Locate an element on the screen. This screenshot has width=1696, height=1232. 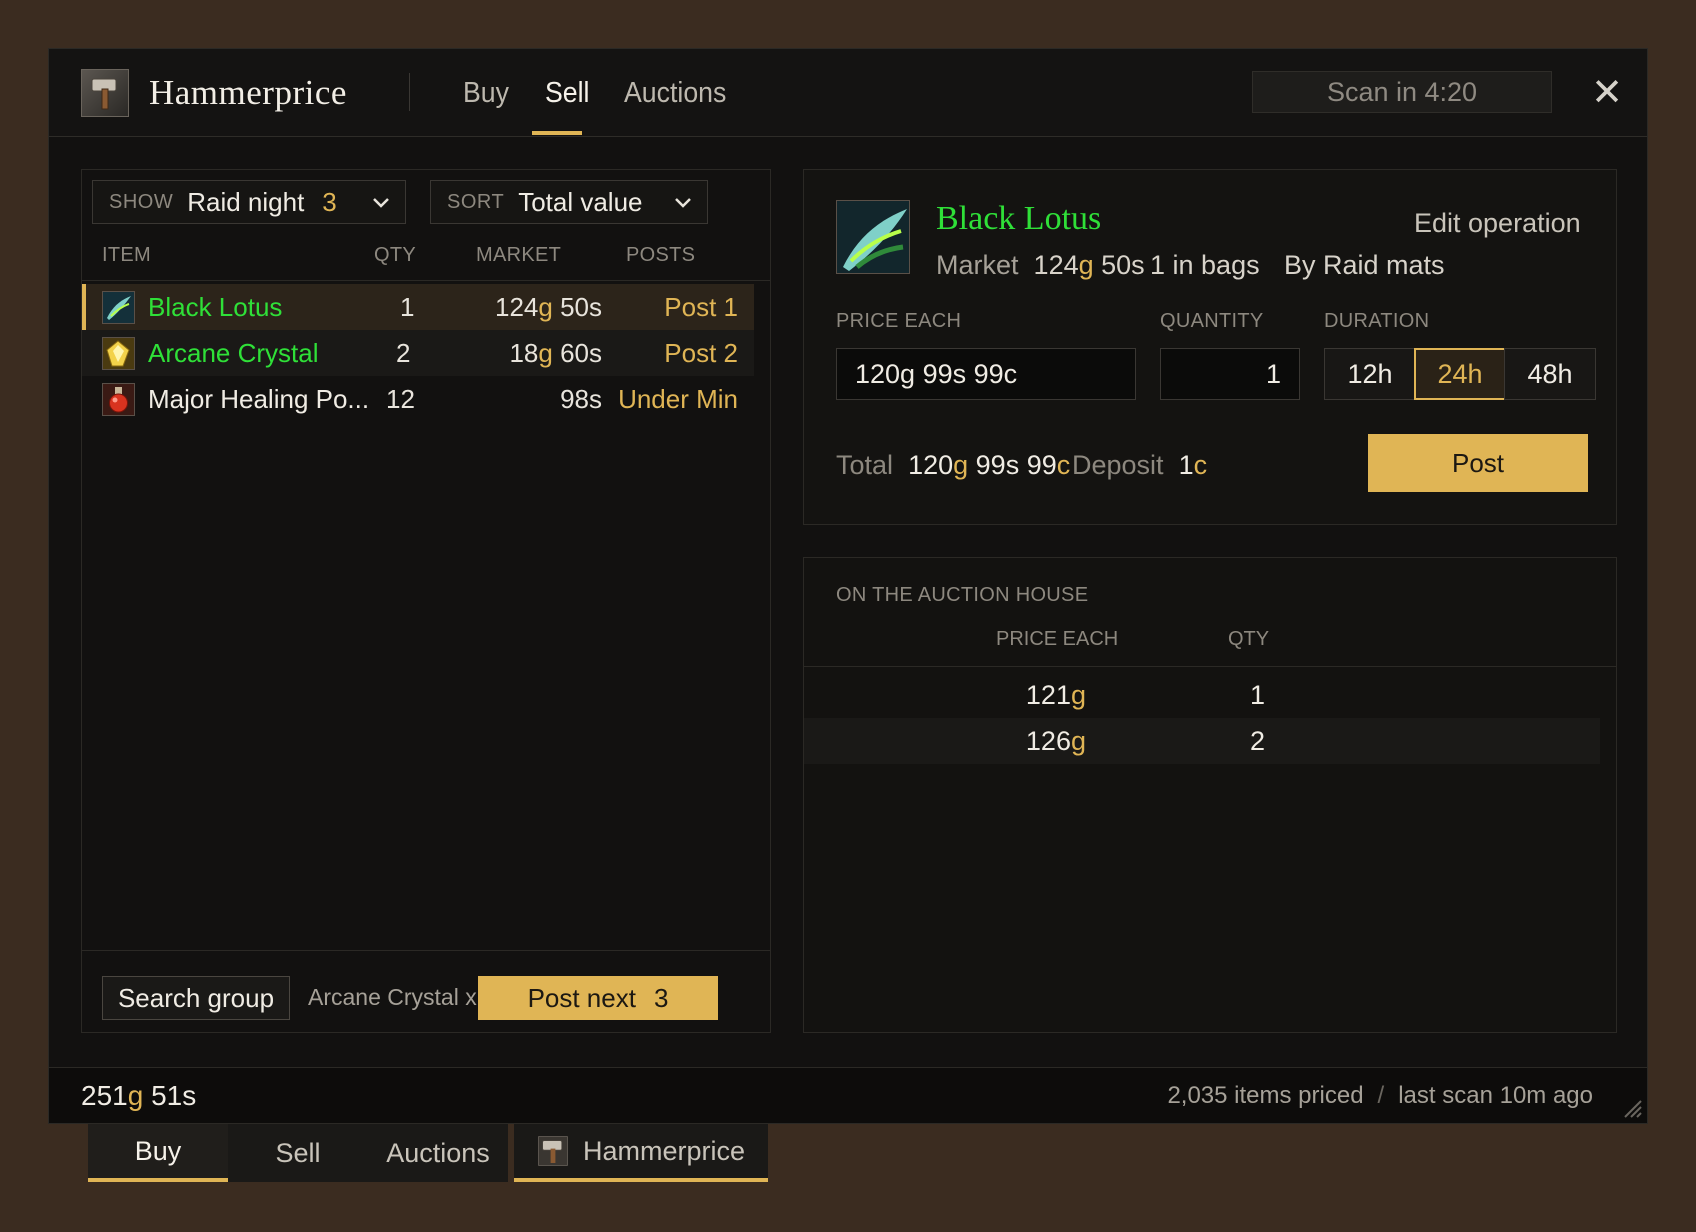
bag-count: 1 in bags is located at coordinates (1205, 265).